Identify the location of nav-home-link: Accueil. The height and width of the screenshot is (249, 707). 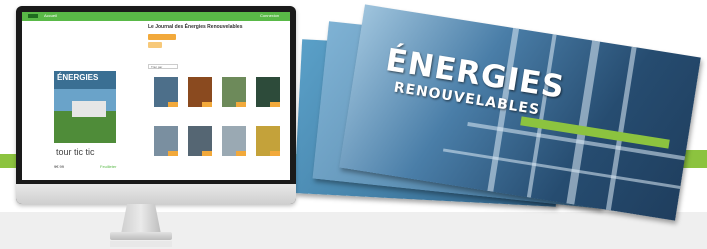
(50, 16).